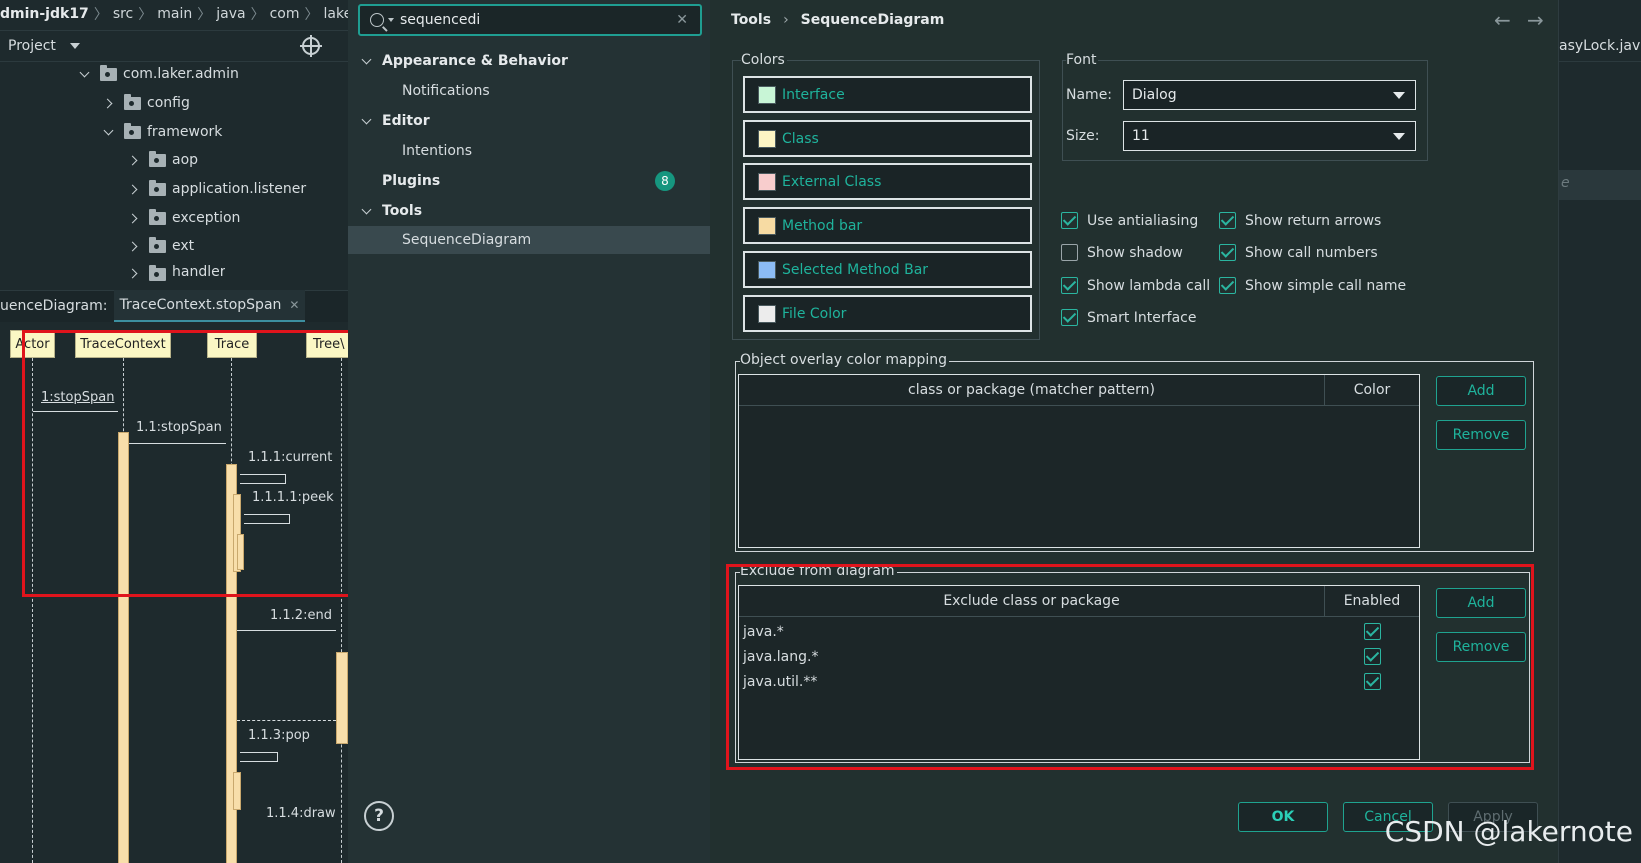 Image resolution: width=1641 pixels, height=863 pixels. Describe the element at coordinates (159, 74) in the screenshot. I see `tree-item: com.laker.admin` at that location.